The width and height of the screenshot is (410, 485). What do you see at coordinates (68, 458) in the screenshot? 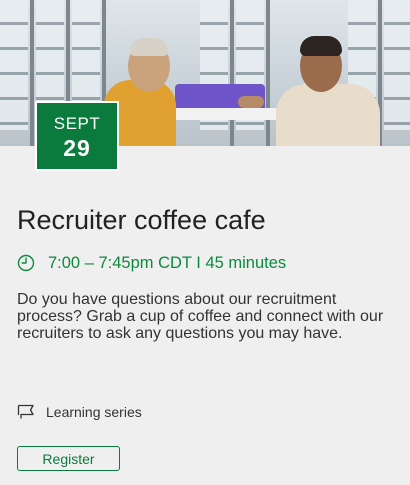
I see `register-button: Register` at bounding box center [68, 458].